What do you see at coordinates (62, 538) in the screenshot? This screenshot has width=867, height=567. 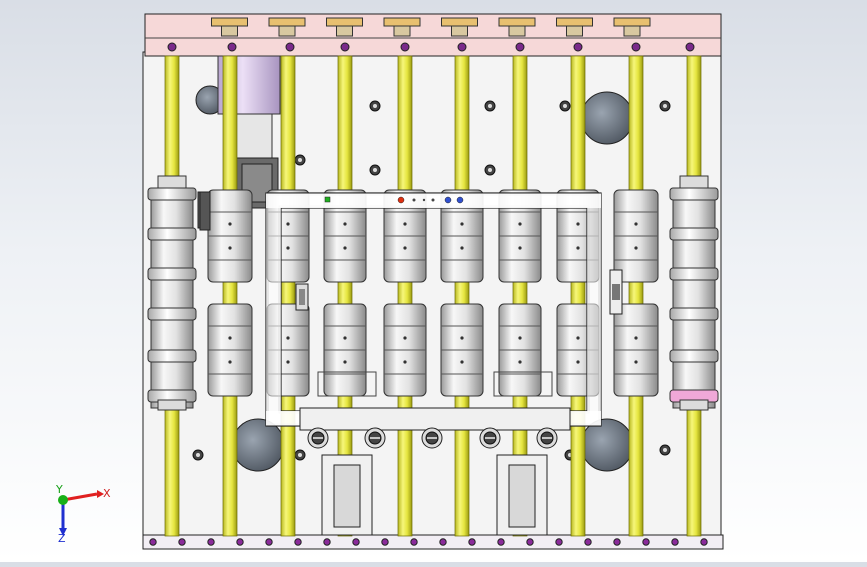 I see `triad-z-label: Z` at bounding box center [62, 538].